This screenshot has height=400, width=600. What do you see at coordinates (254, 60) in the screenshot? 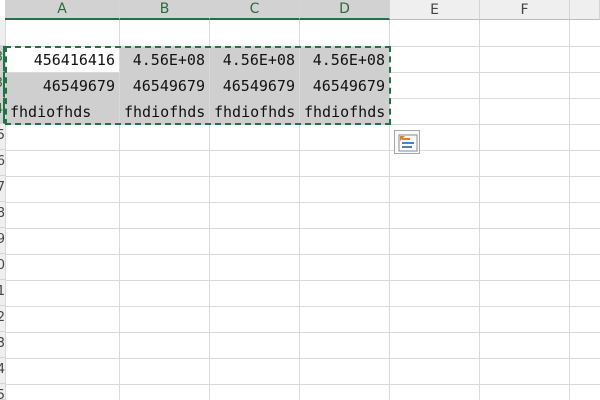
I see `cell-c1: 4.56E+08` at bounding box center [254, 60].